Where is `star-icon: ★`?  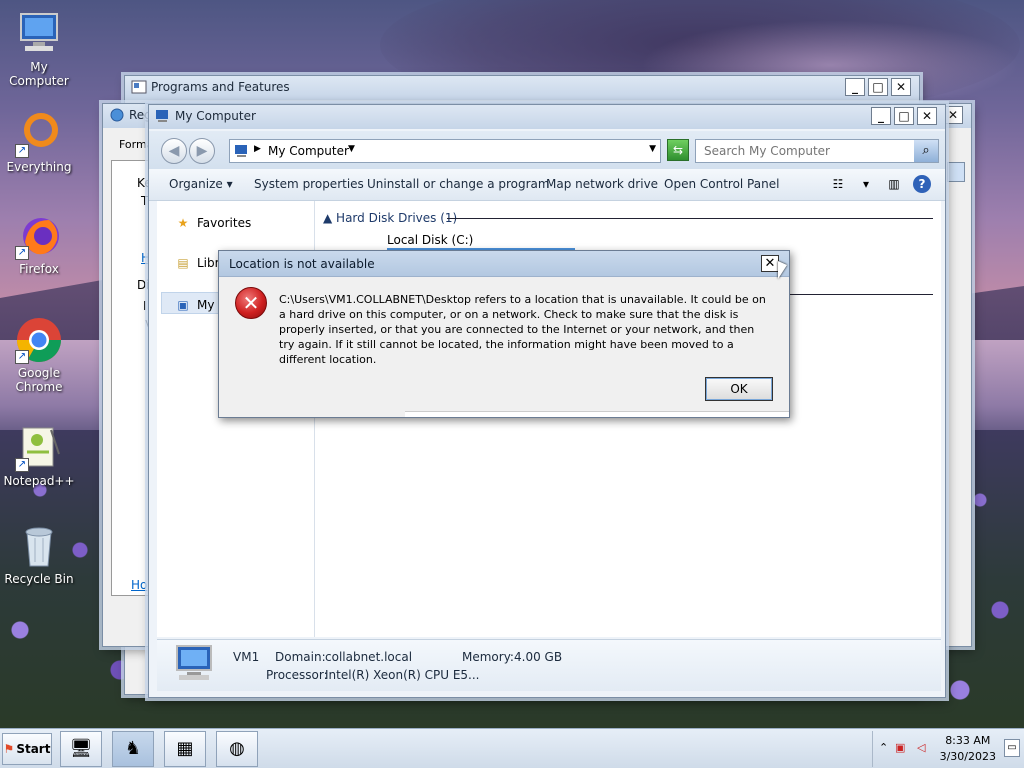
star-icon: ★ is located at coordinates (183, 223).